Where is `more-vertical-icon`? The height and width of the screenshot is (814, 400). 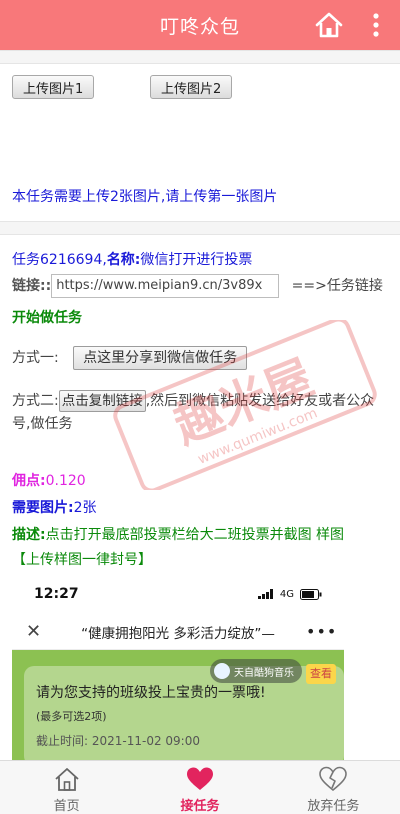
more-vertical-icon is located at coordinates (376, 25).